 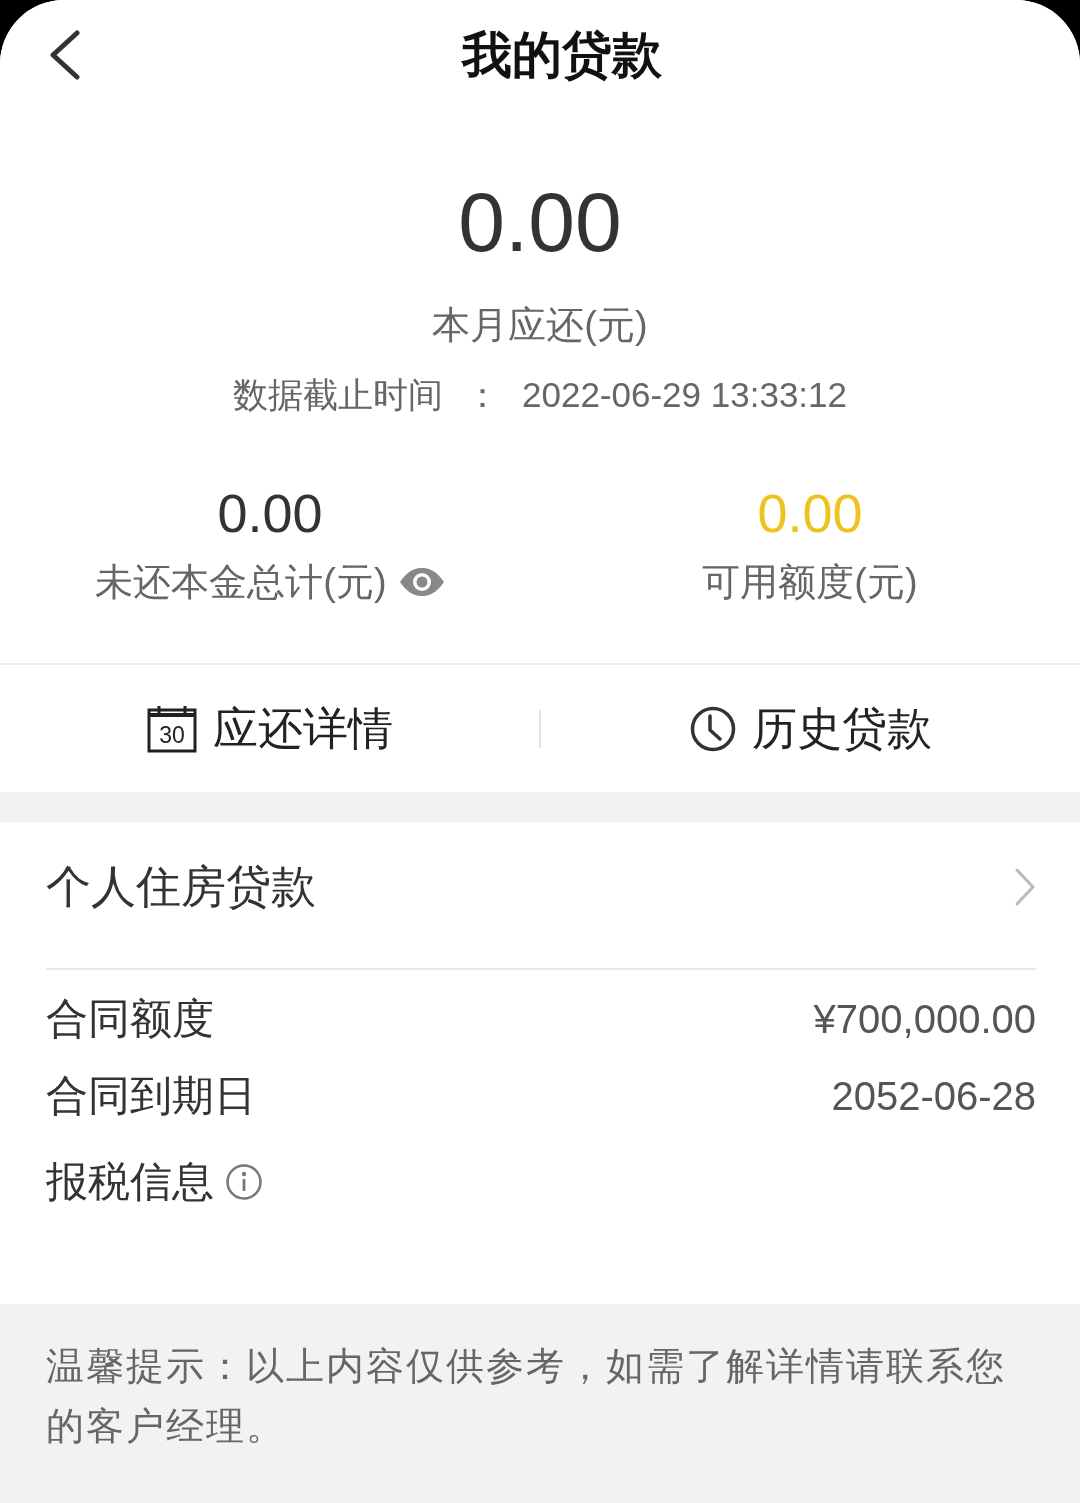 I want to click on info-icon, so click(x=244, y=1182).